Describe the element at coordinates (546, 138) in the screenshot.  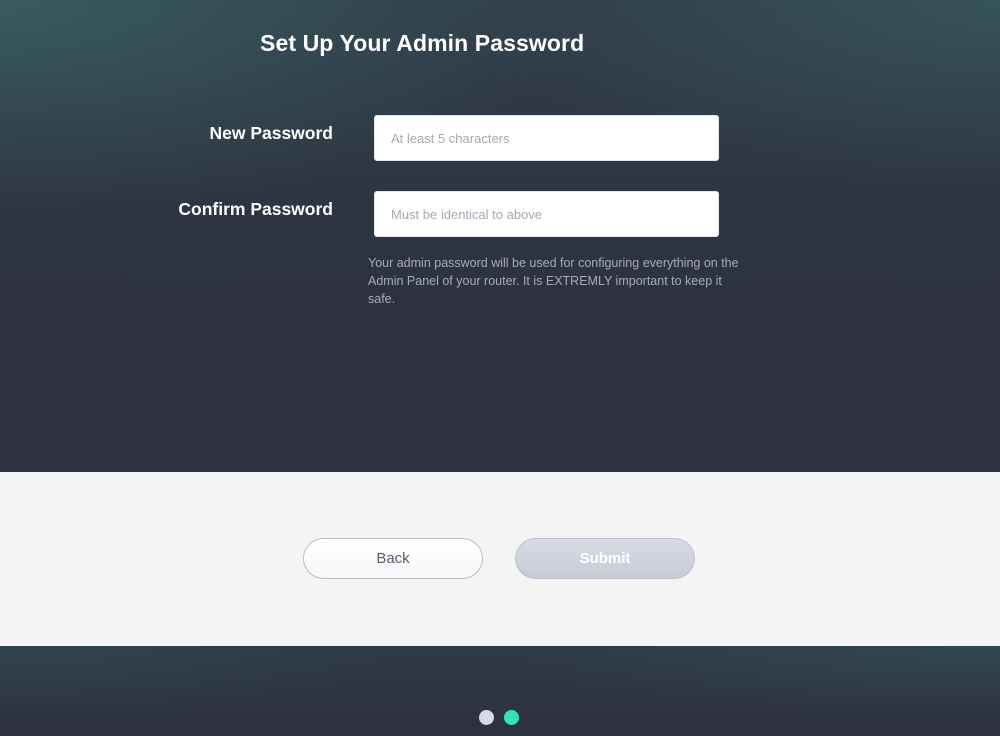
I see `new-password-input` at that location.